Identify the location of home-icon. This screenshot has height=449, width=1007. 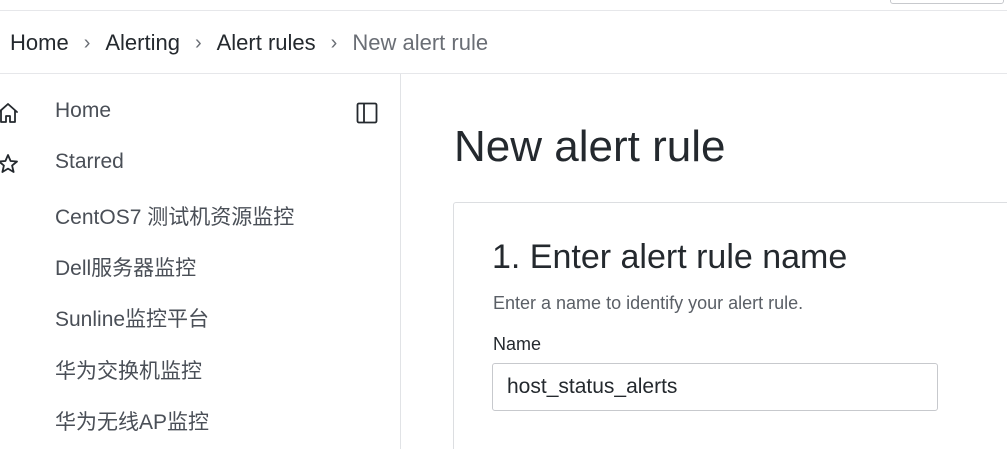
(9, 113).